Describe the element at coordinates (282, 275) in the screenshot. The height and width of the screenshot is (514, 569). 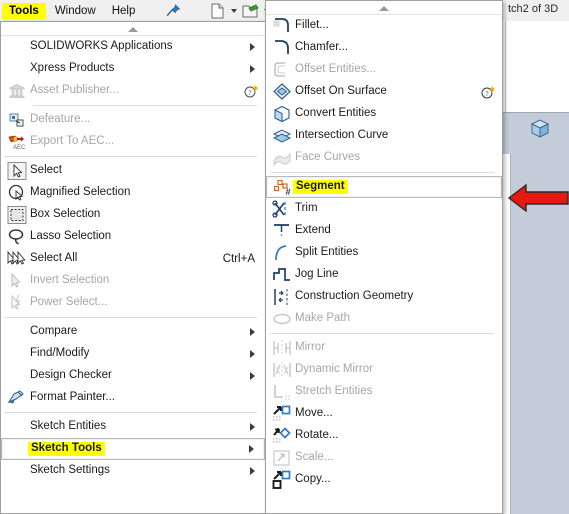
I see `jog-line-icon` at that location.